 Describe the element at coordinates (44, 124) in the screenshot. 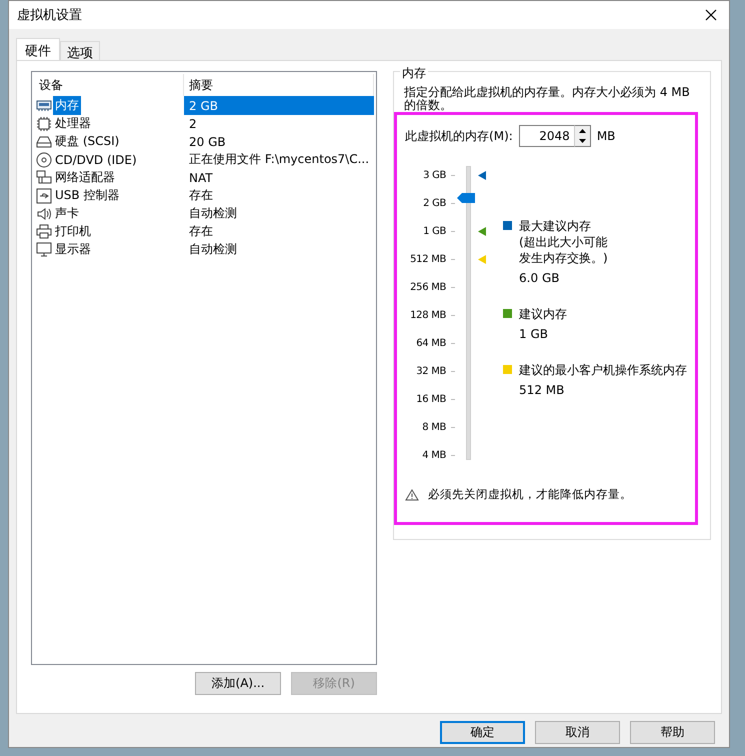

I see `cpu-icon` at that location.